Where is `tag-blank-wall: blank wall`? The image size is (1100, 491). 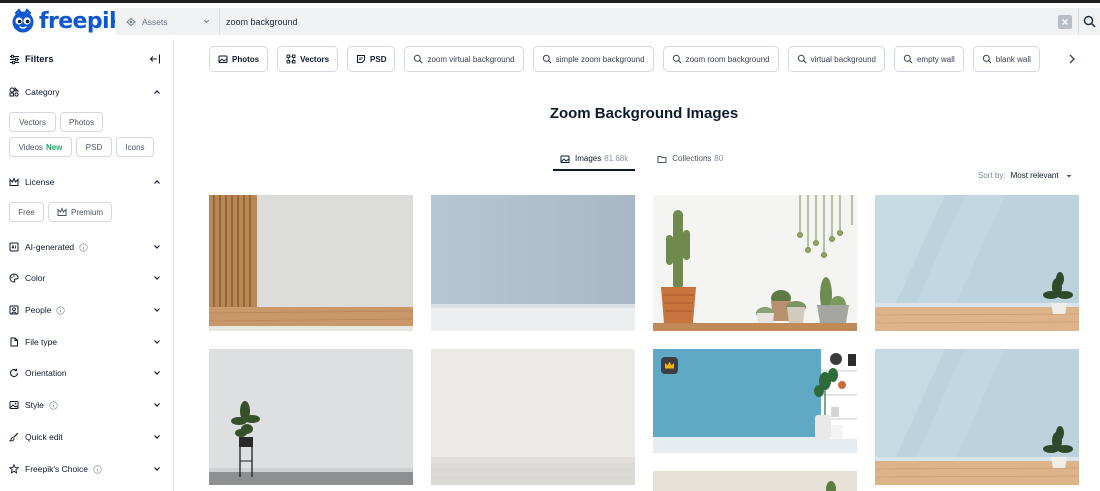
tag-blank-wall: blank wall is located at coordinates (1006, 59).